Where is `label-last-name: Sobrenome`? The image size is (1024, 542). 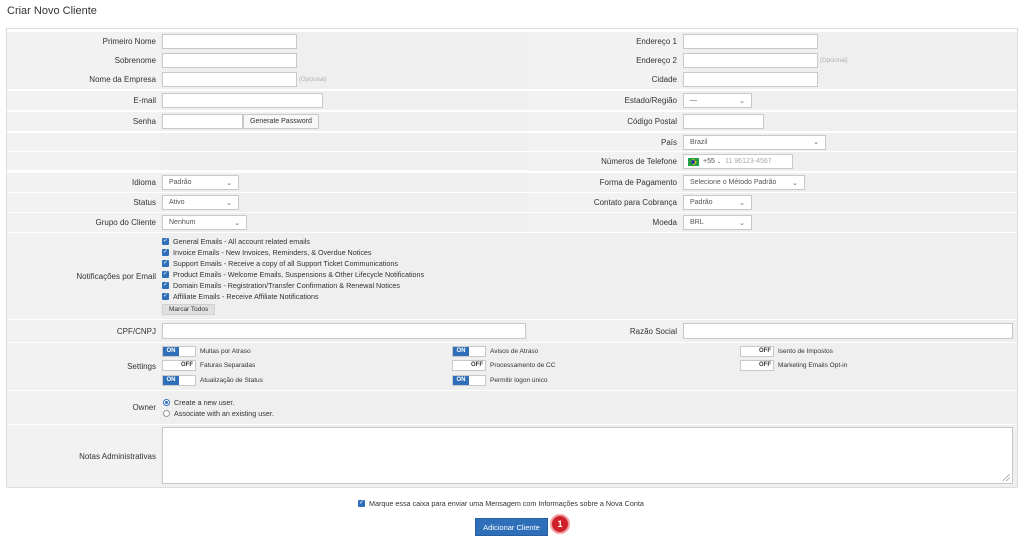 label-last-name: Sobrenome is located at coordinates (83, 60).